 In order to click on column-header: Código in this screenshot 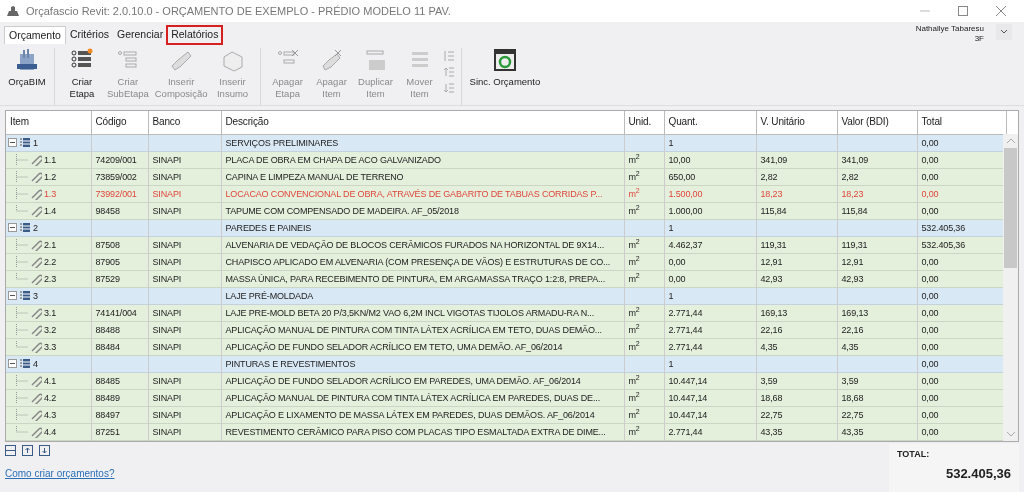, I will do `click(119, 122)`.